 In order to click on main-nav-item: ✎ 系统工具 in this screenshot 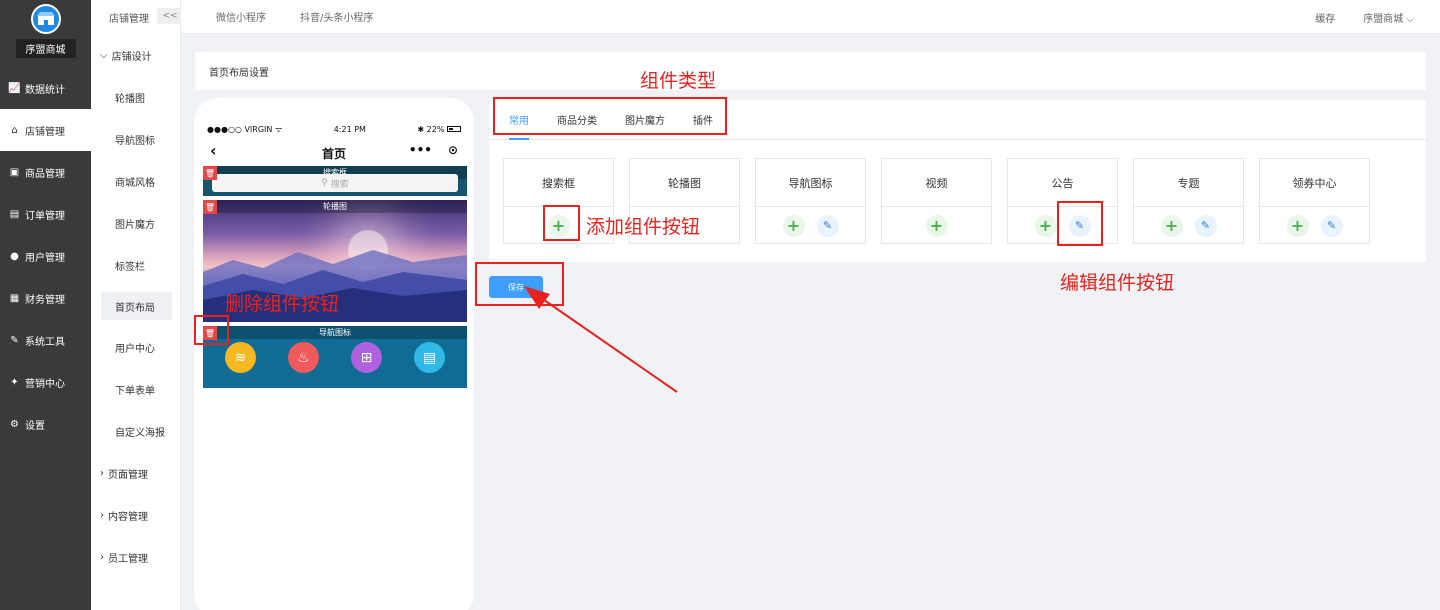, I will do `click(45, 340)`.